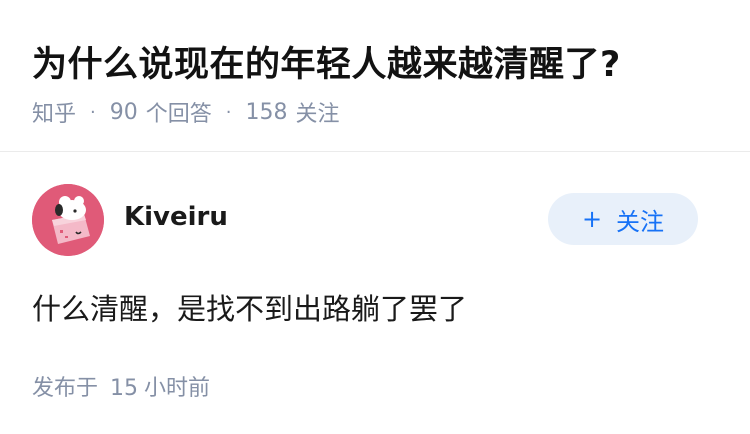 The height and width of the screenshot is (434, 750). I want to click on question-title: 为什么说现在的年轻人越来越清醒了?, so click(326, 61).